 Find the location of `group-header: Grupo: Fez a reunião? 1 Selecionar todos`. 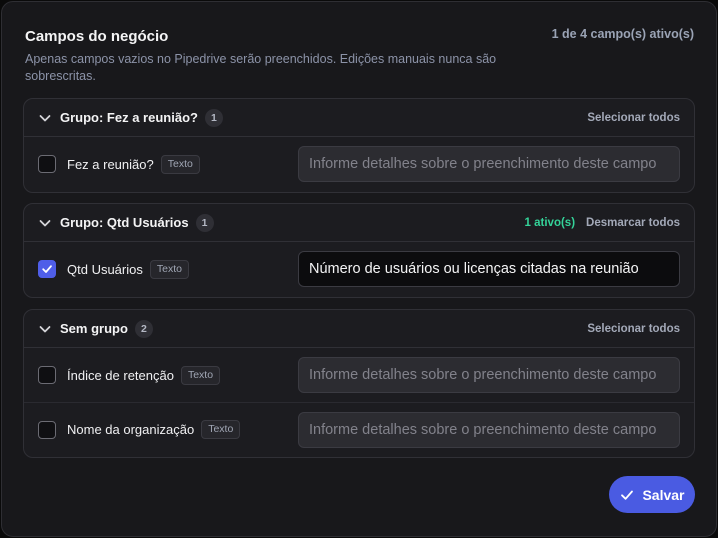

group-header: Grupo: Fez a reunião? 1 Selecionar todos is located at coordinates (359, 118).